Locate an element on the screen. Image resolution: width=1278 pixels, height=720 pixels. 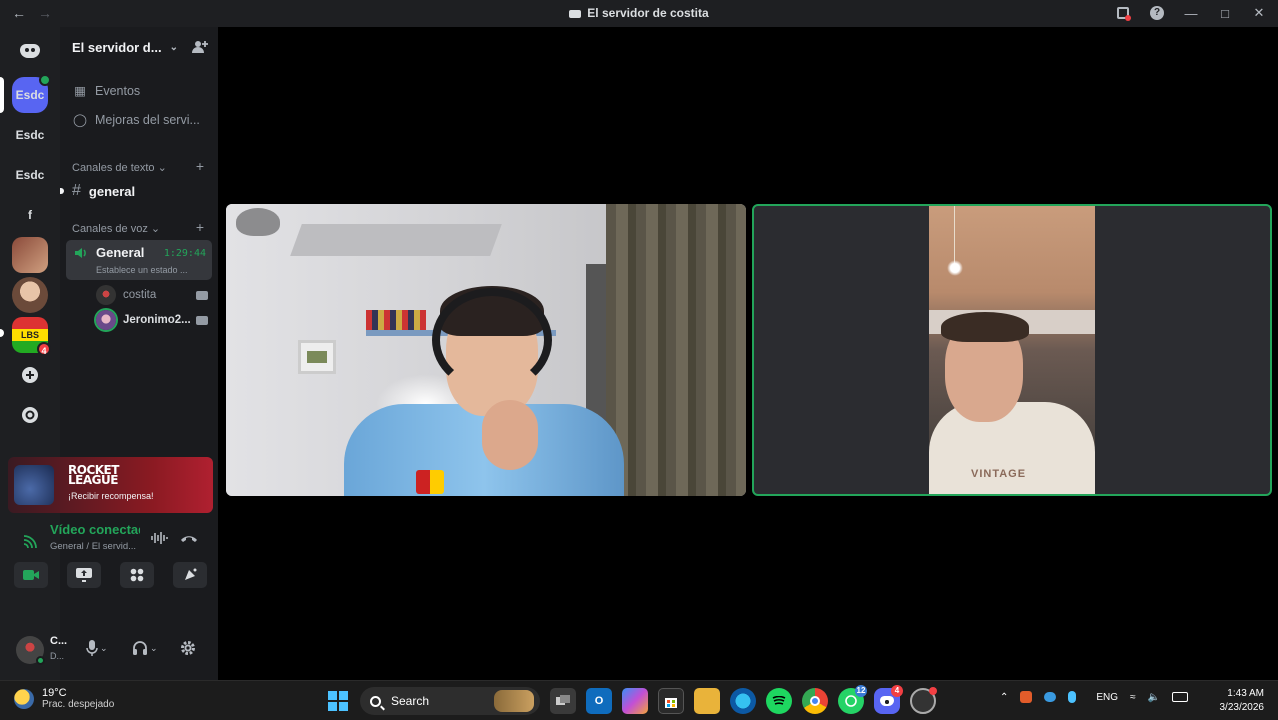
soundboard-button is located at coordinates (190, 575).